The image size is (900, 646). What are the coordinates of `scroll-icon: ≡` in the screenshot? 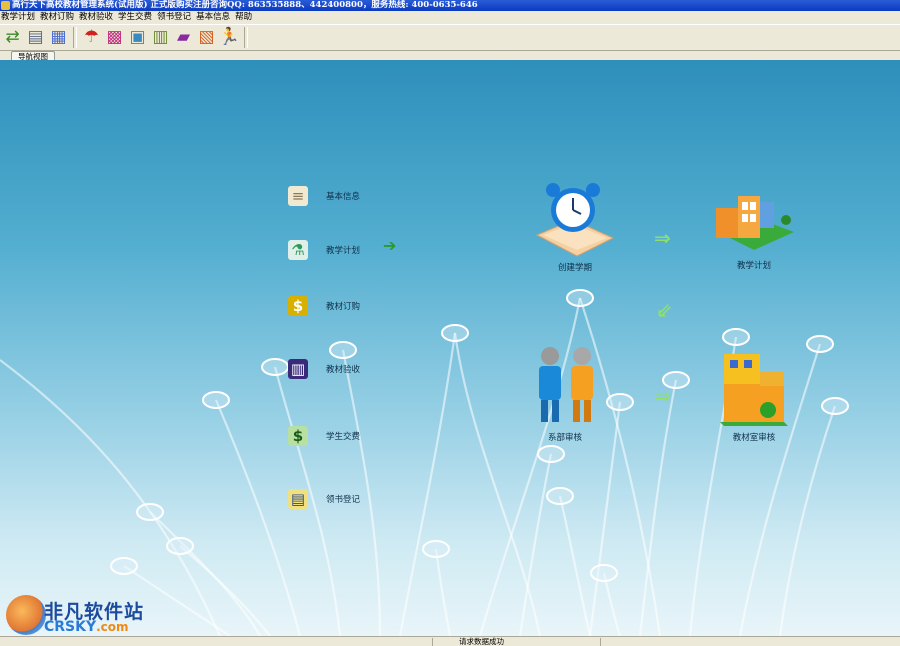 It's located at (298, 196).